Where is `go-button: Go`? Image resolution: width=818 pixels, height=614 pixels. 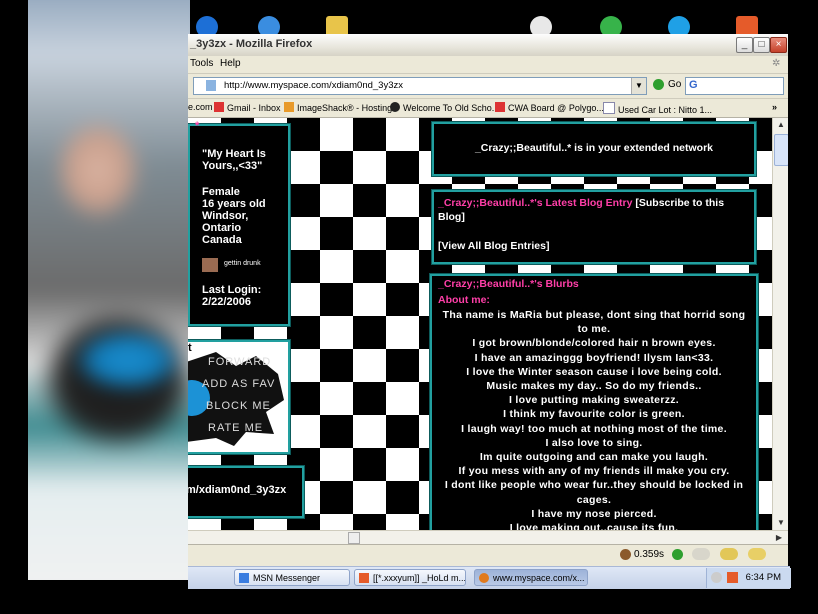
go-button: Go is located at coordinates (667, 84).